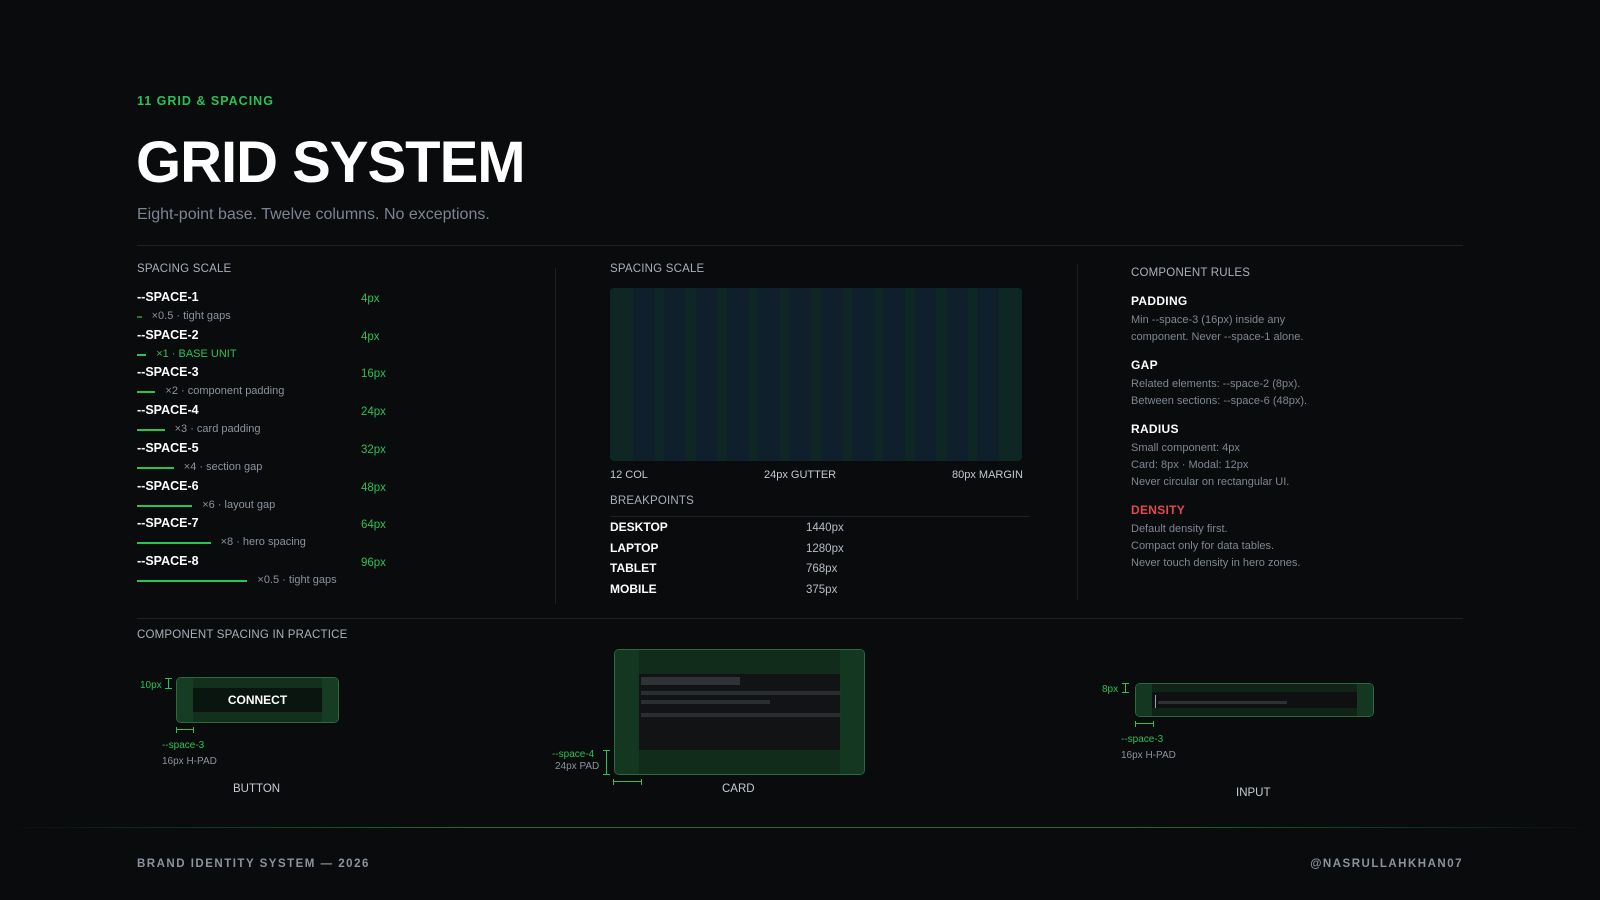  What do you see at coordinates (573, 754) in the screenshot?
I see `card-token: --space-4` at bounding box center [573, 754].